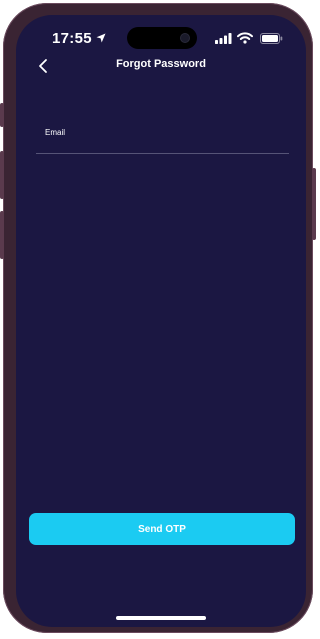 This screenshot has width=320, height=639. What do you see at coordinates (2, 175) in the screenshot?
I see `volume-up-button` at bounding box center [2, 175].